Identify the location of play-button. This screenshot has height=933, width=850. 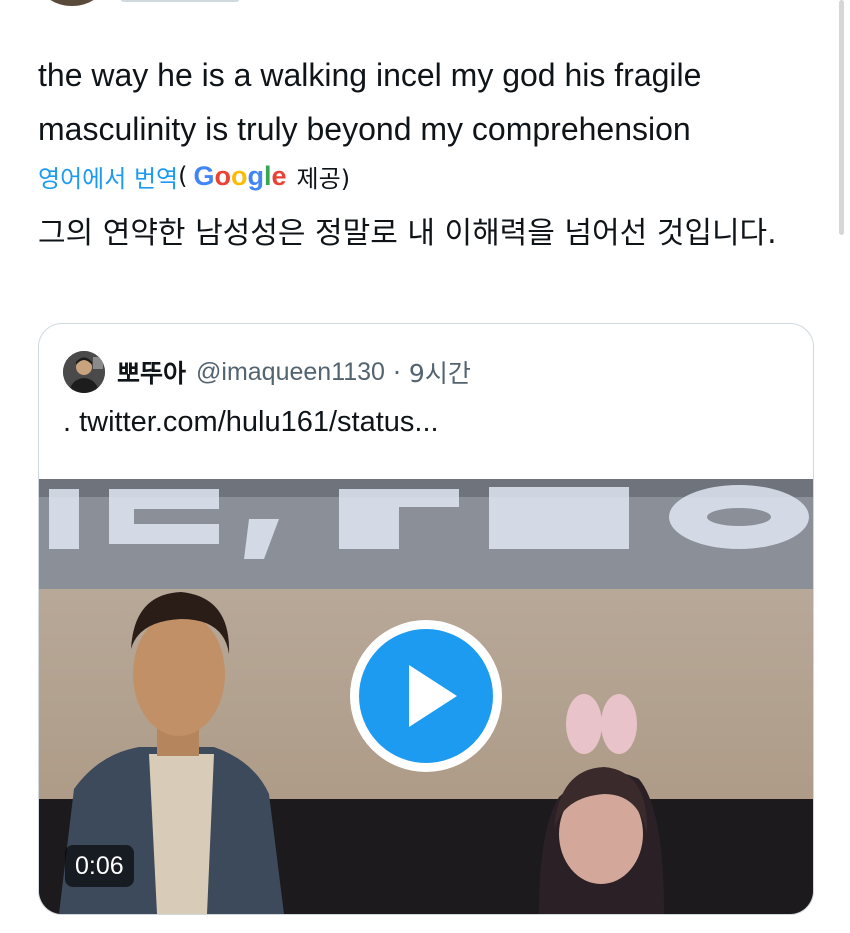
(426, 696).